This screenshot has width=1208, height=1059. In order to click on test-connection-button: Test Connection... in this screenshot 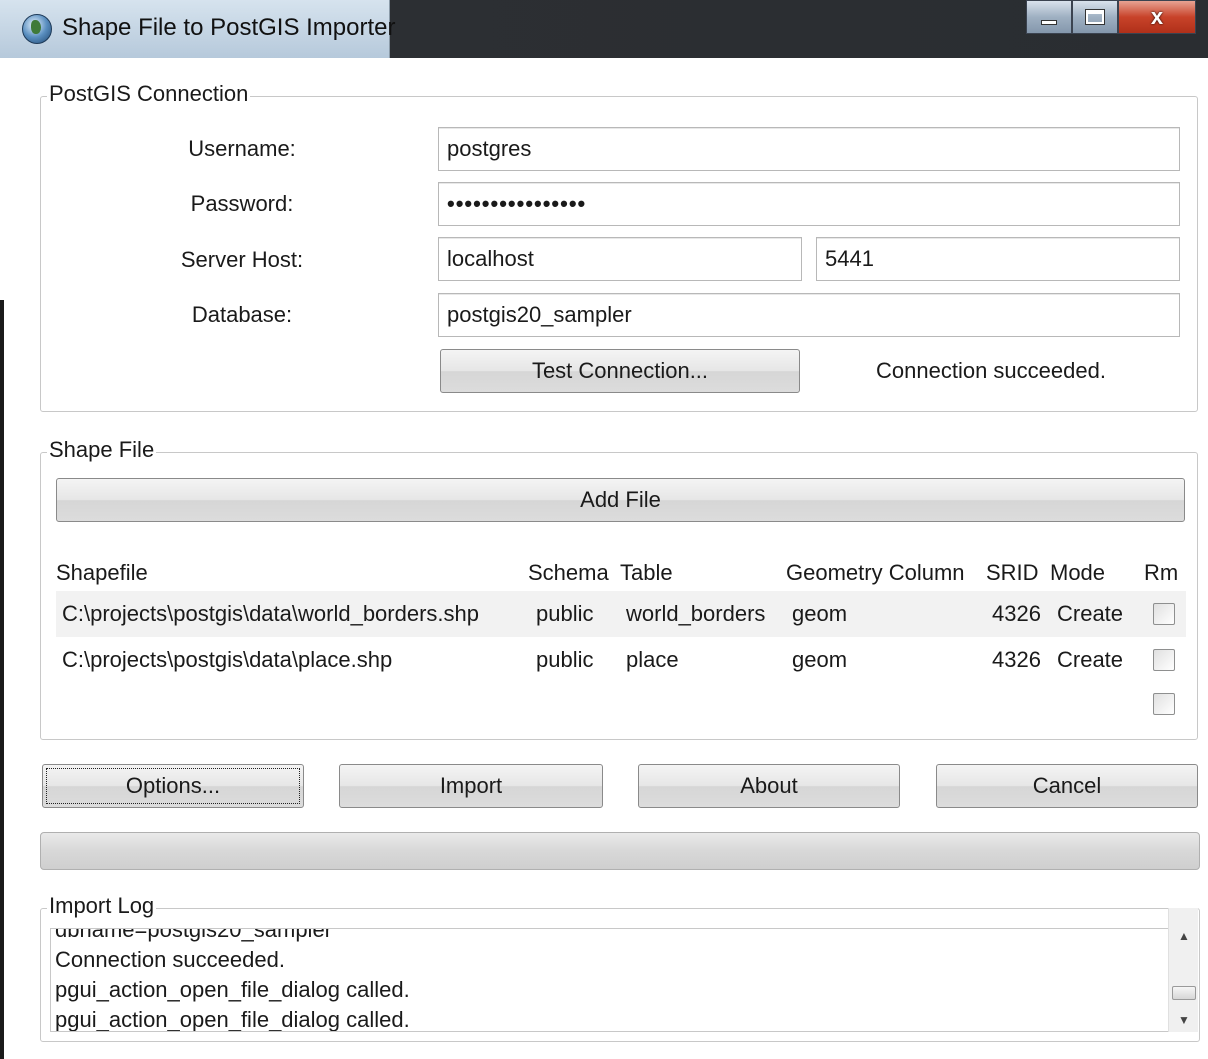, I will do `click(620, 371)`.